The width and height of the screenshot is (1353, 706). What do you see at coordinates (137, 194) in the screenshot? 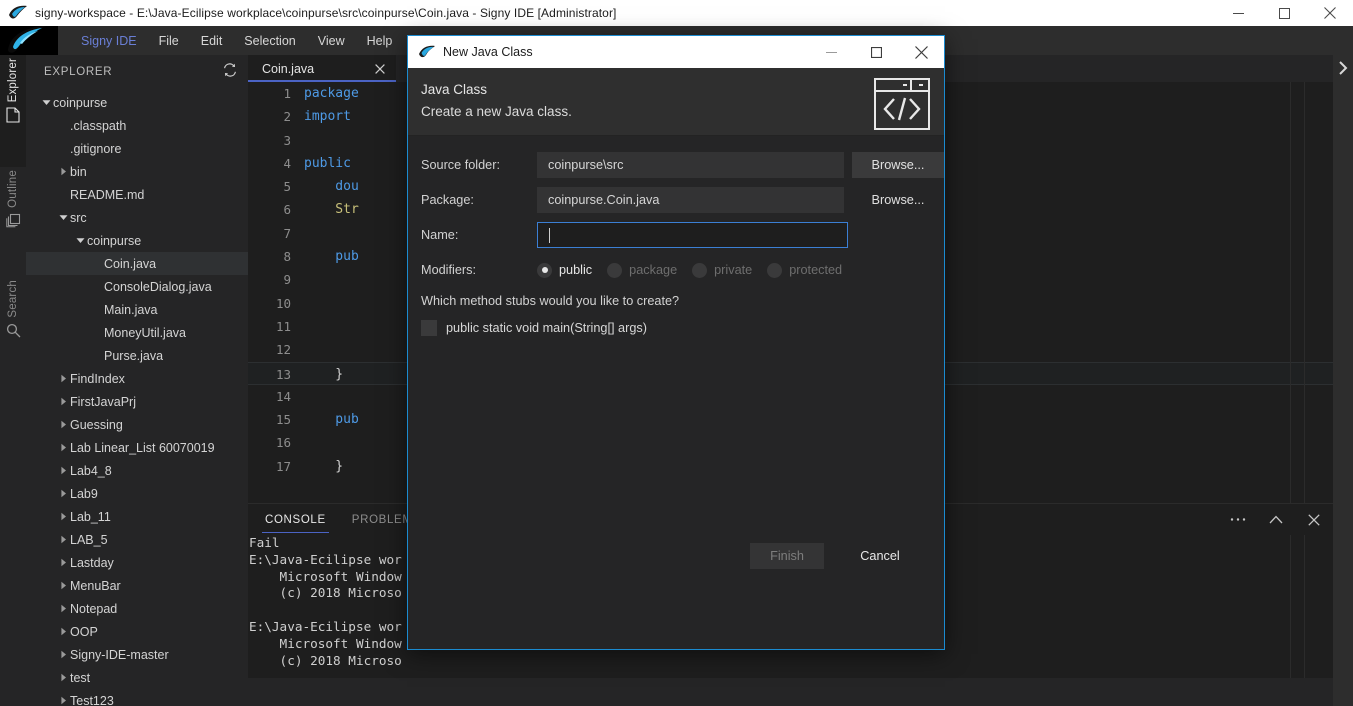
I see `tree-item: README.md` at bounding box center [137, 194].